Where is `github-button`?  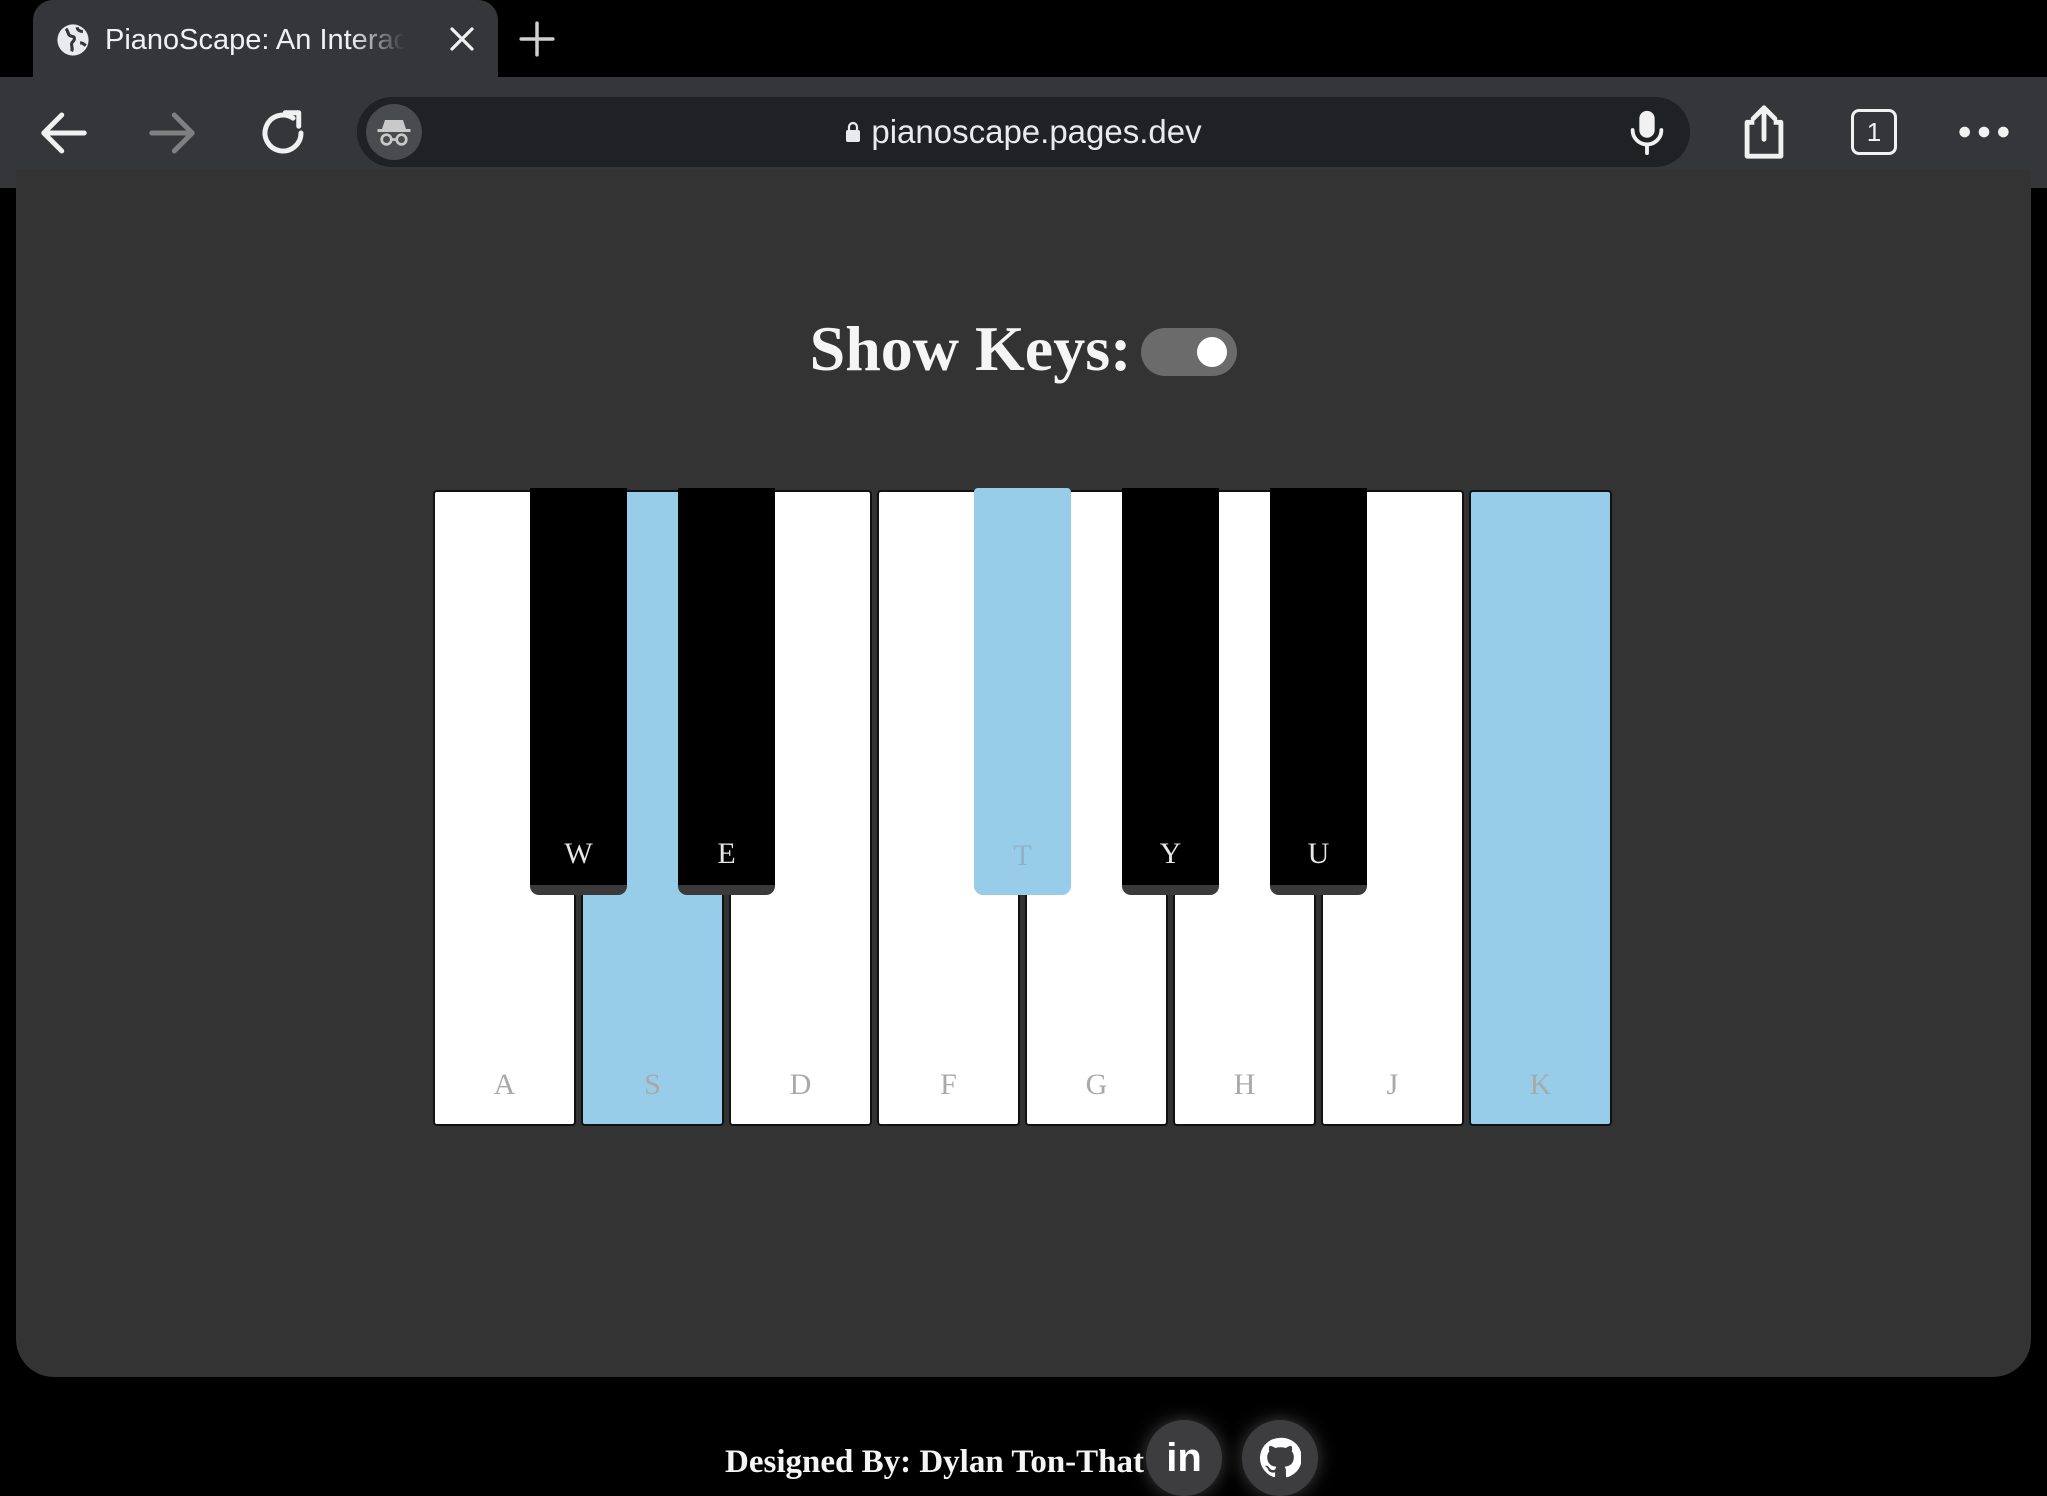
github-button is located at coordinates (1280, 1458).